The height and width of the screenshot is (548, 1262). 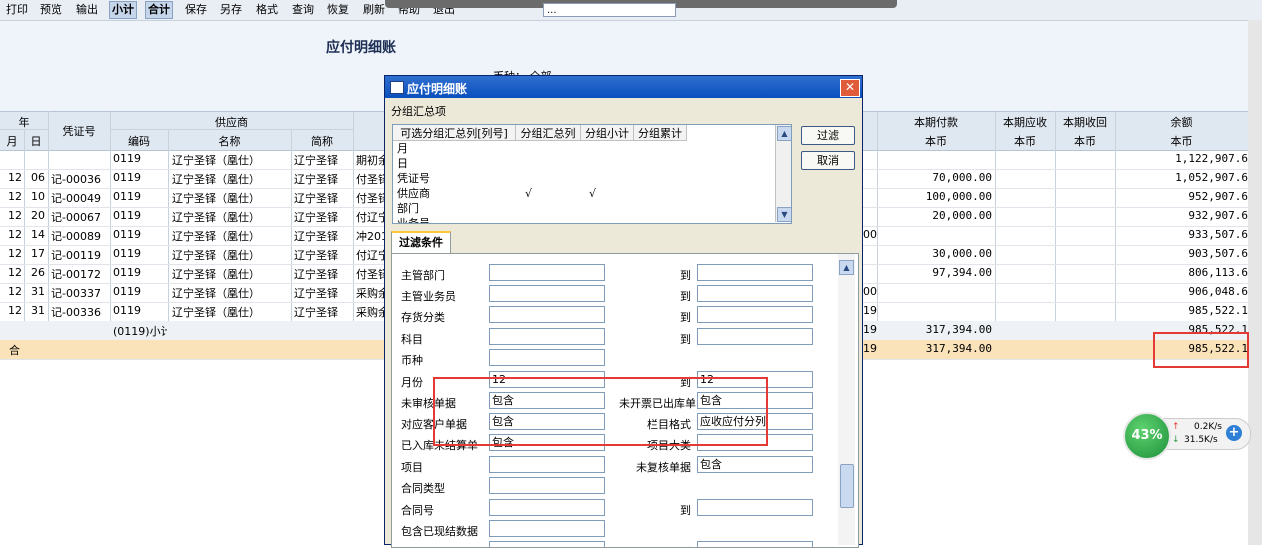 I want to click on group-subtotal-check: √, so click(x=592, y=193).